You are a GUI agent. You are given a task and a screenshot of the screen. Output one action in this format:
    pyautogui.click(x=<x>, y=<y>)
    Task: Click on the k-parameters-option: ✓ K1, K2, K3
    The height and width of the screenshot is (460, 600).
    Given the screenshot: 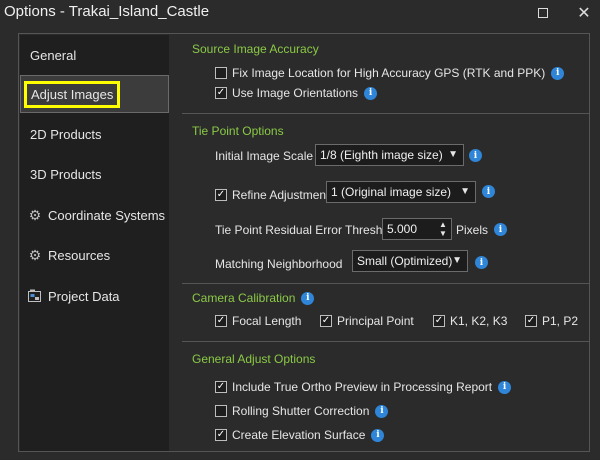 What is the action you would take?
    pyautogui.click(x=470, y=321)
    